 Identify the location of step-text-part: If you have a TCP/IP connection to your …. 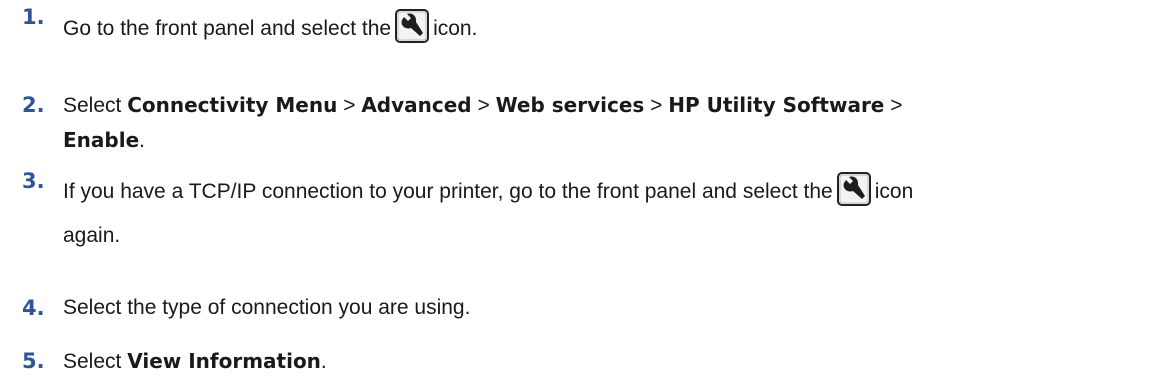
(448, 191).